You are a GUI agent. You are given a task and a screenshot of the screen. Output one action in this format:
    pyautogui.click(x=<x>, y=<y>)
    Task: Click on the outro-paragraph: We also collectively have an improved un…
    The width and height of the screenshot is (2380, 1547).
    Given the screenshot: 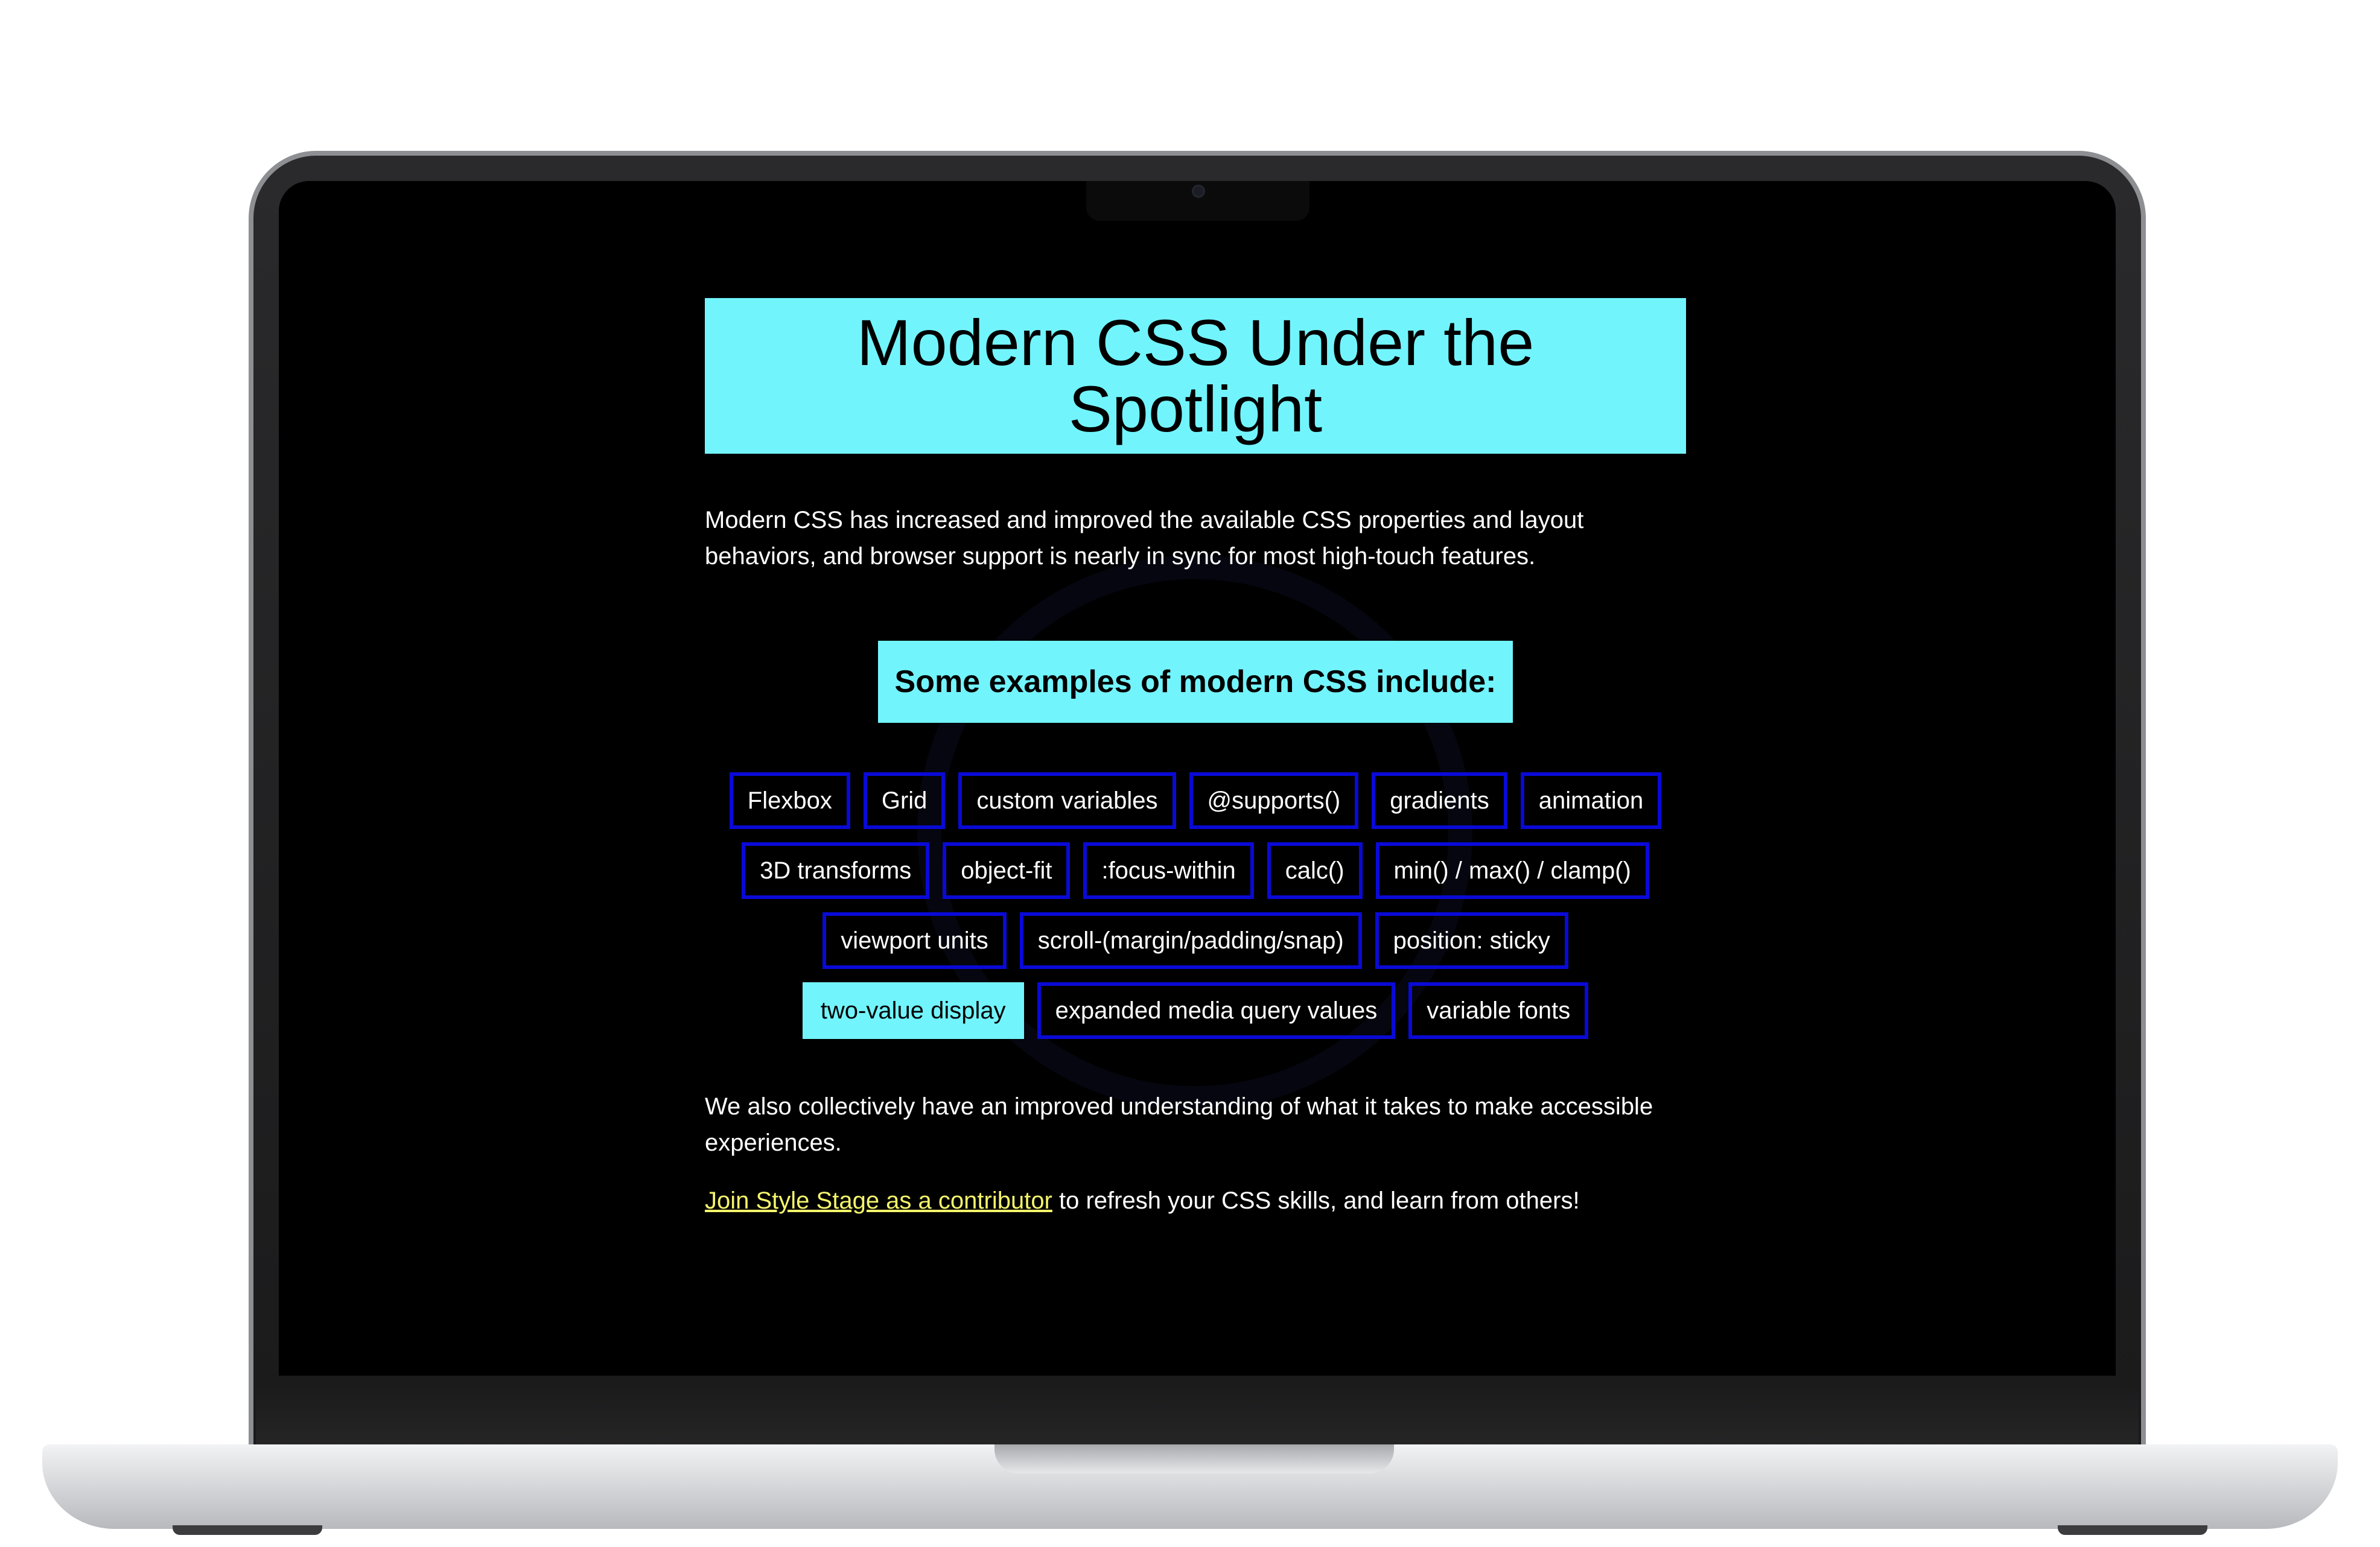 What is the action you would take?
    pyautogui.click(x=1179, y=1125)
    